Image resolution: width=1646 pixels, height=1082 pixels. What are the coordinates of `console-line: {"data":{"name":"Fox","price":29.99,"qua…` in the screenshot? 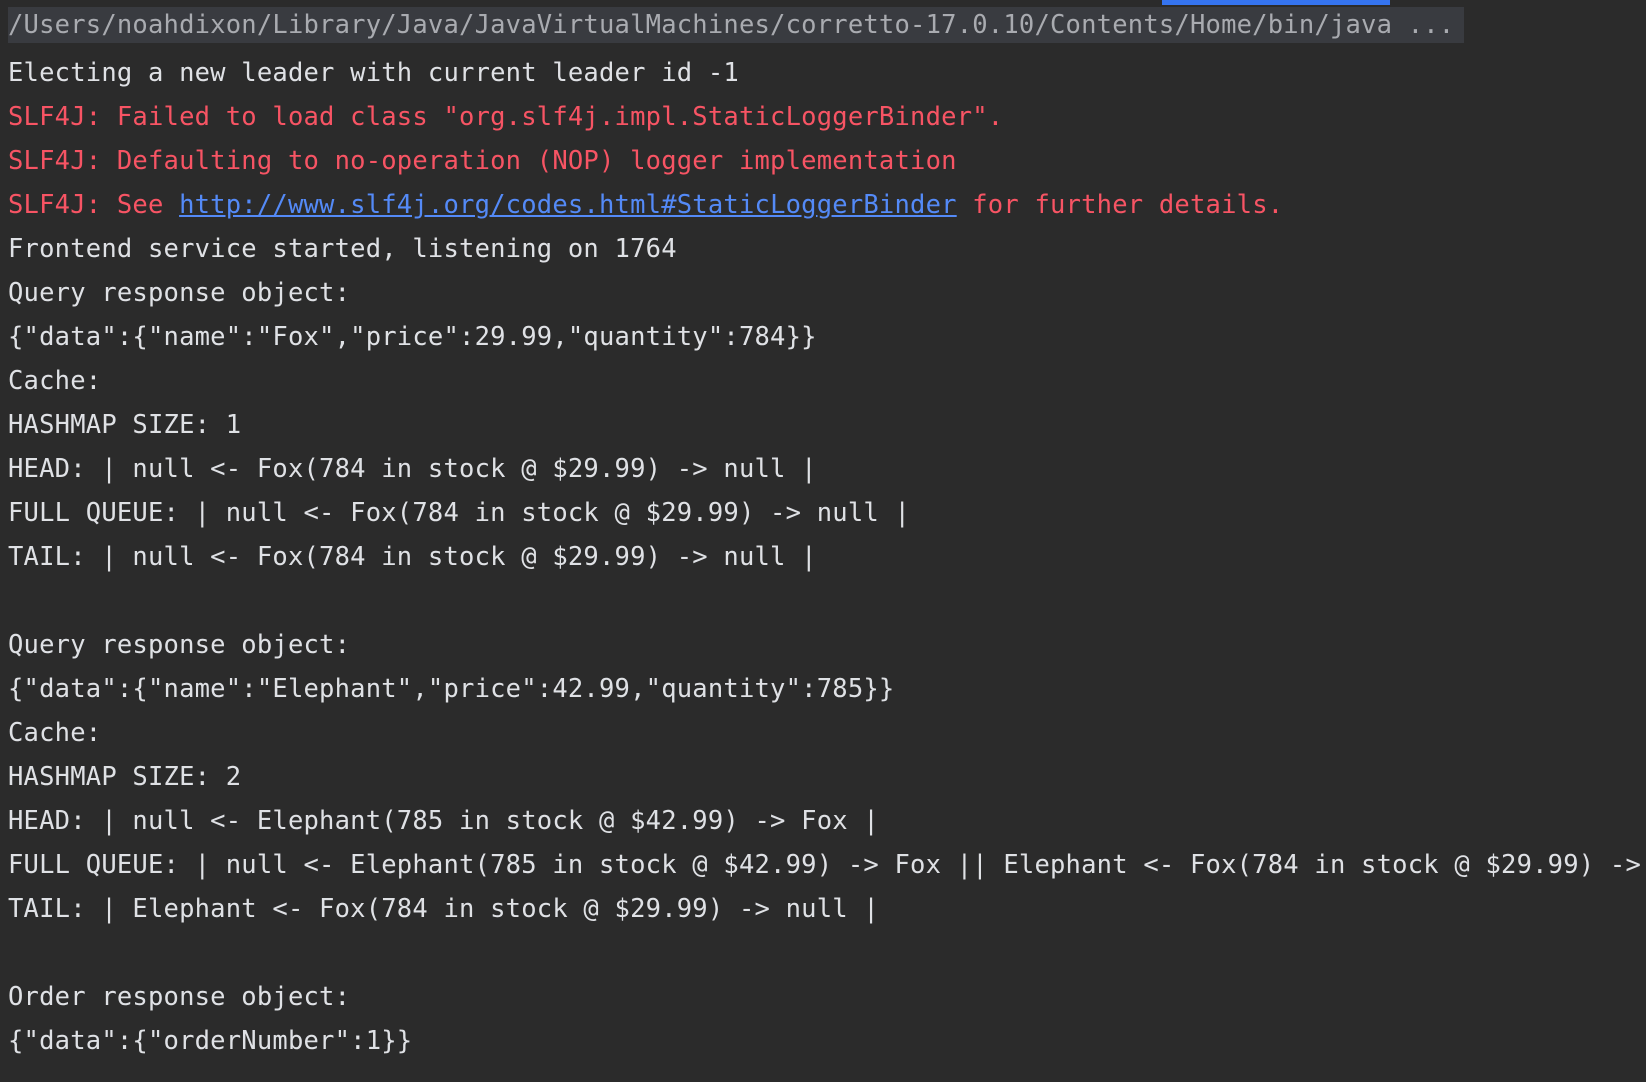 It's located at (412, 337).